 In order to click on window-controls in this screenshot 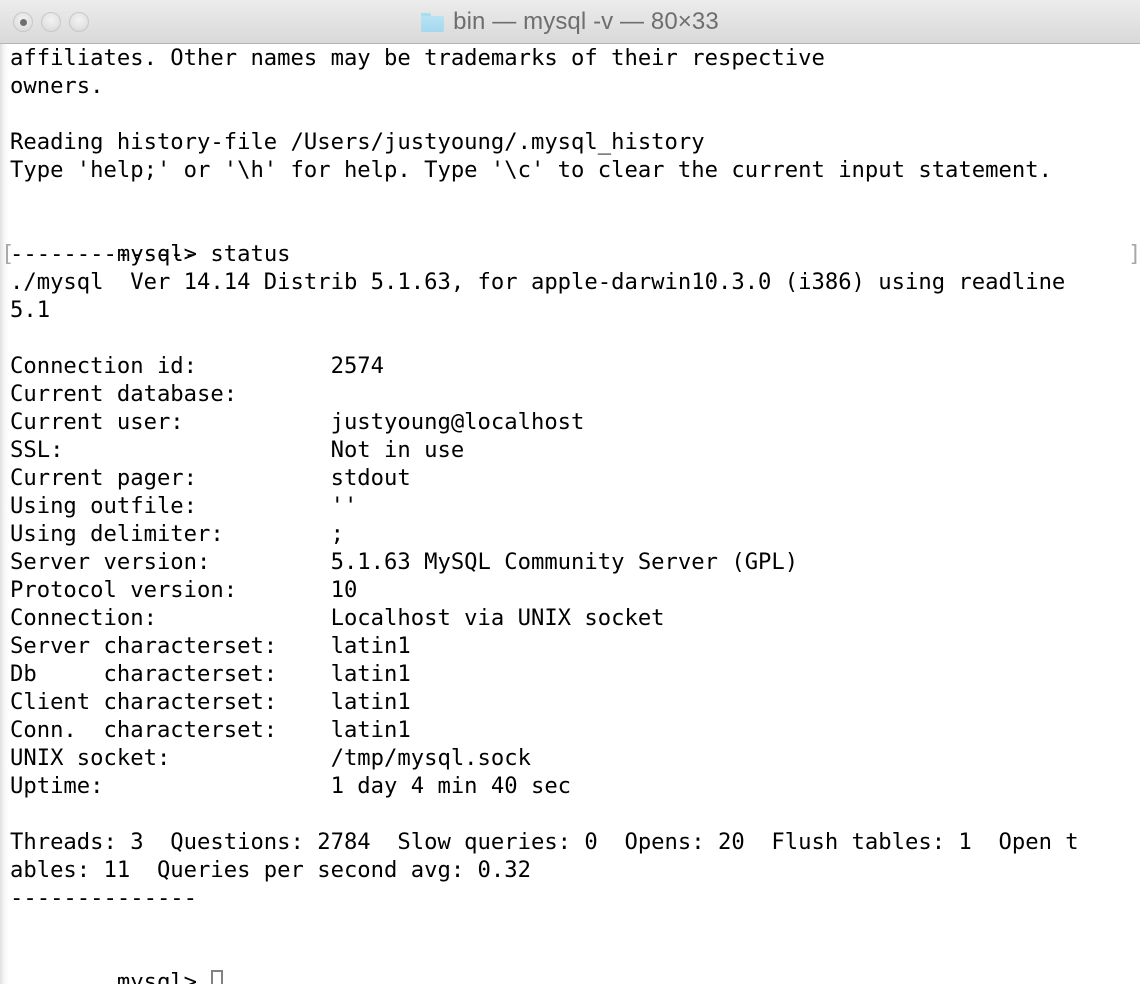, I will do `click(51, 22)`.